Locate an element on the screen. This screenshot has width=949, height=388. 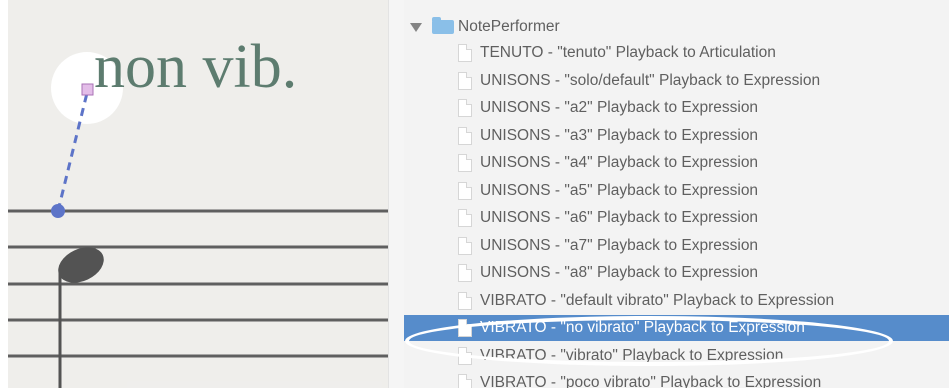
list-item-label: UNISONS - "a4" Playback to Expression is located at coordinates (619, 162).